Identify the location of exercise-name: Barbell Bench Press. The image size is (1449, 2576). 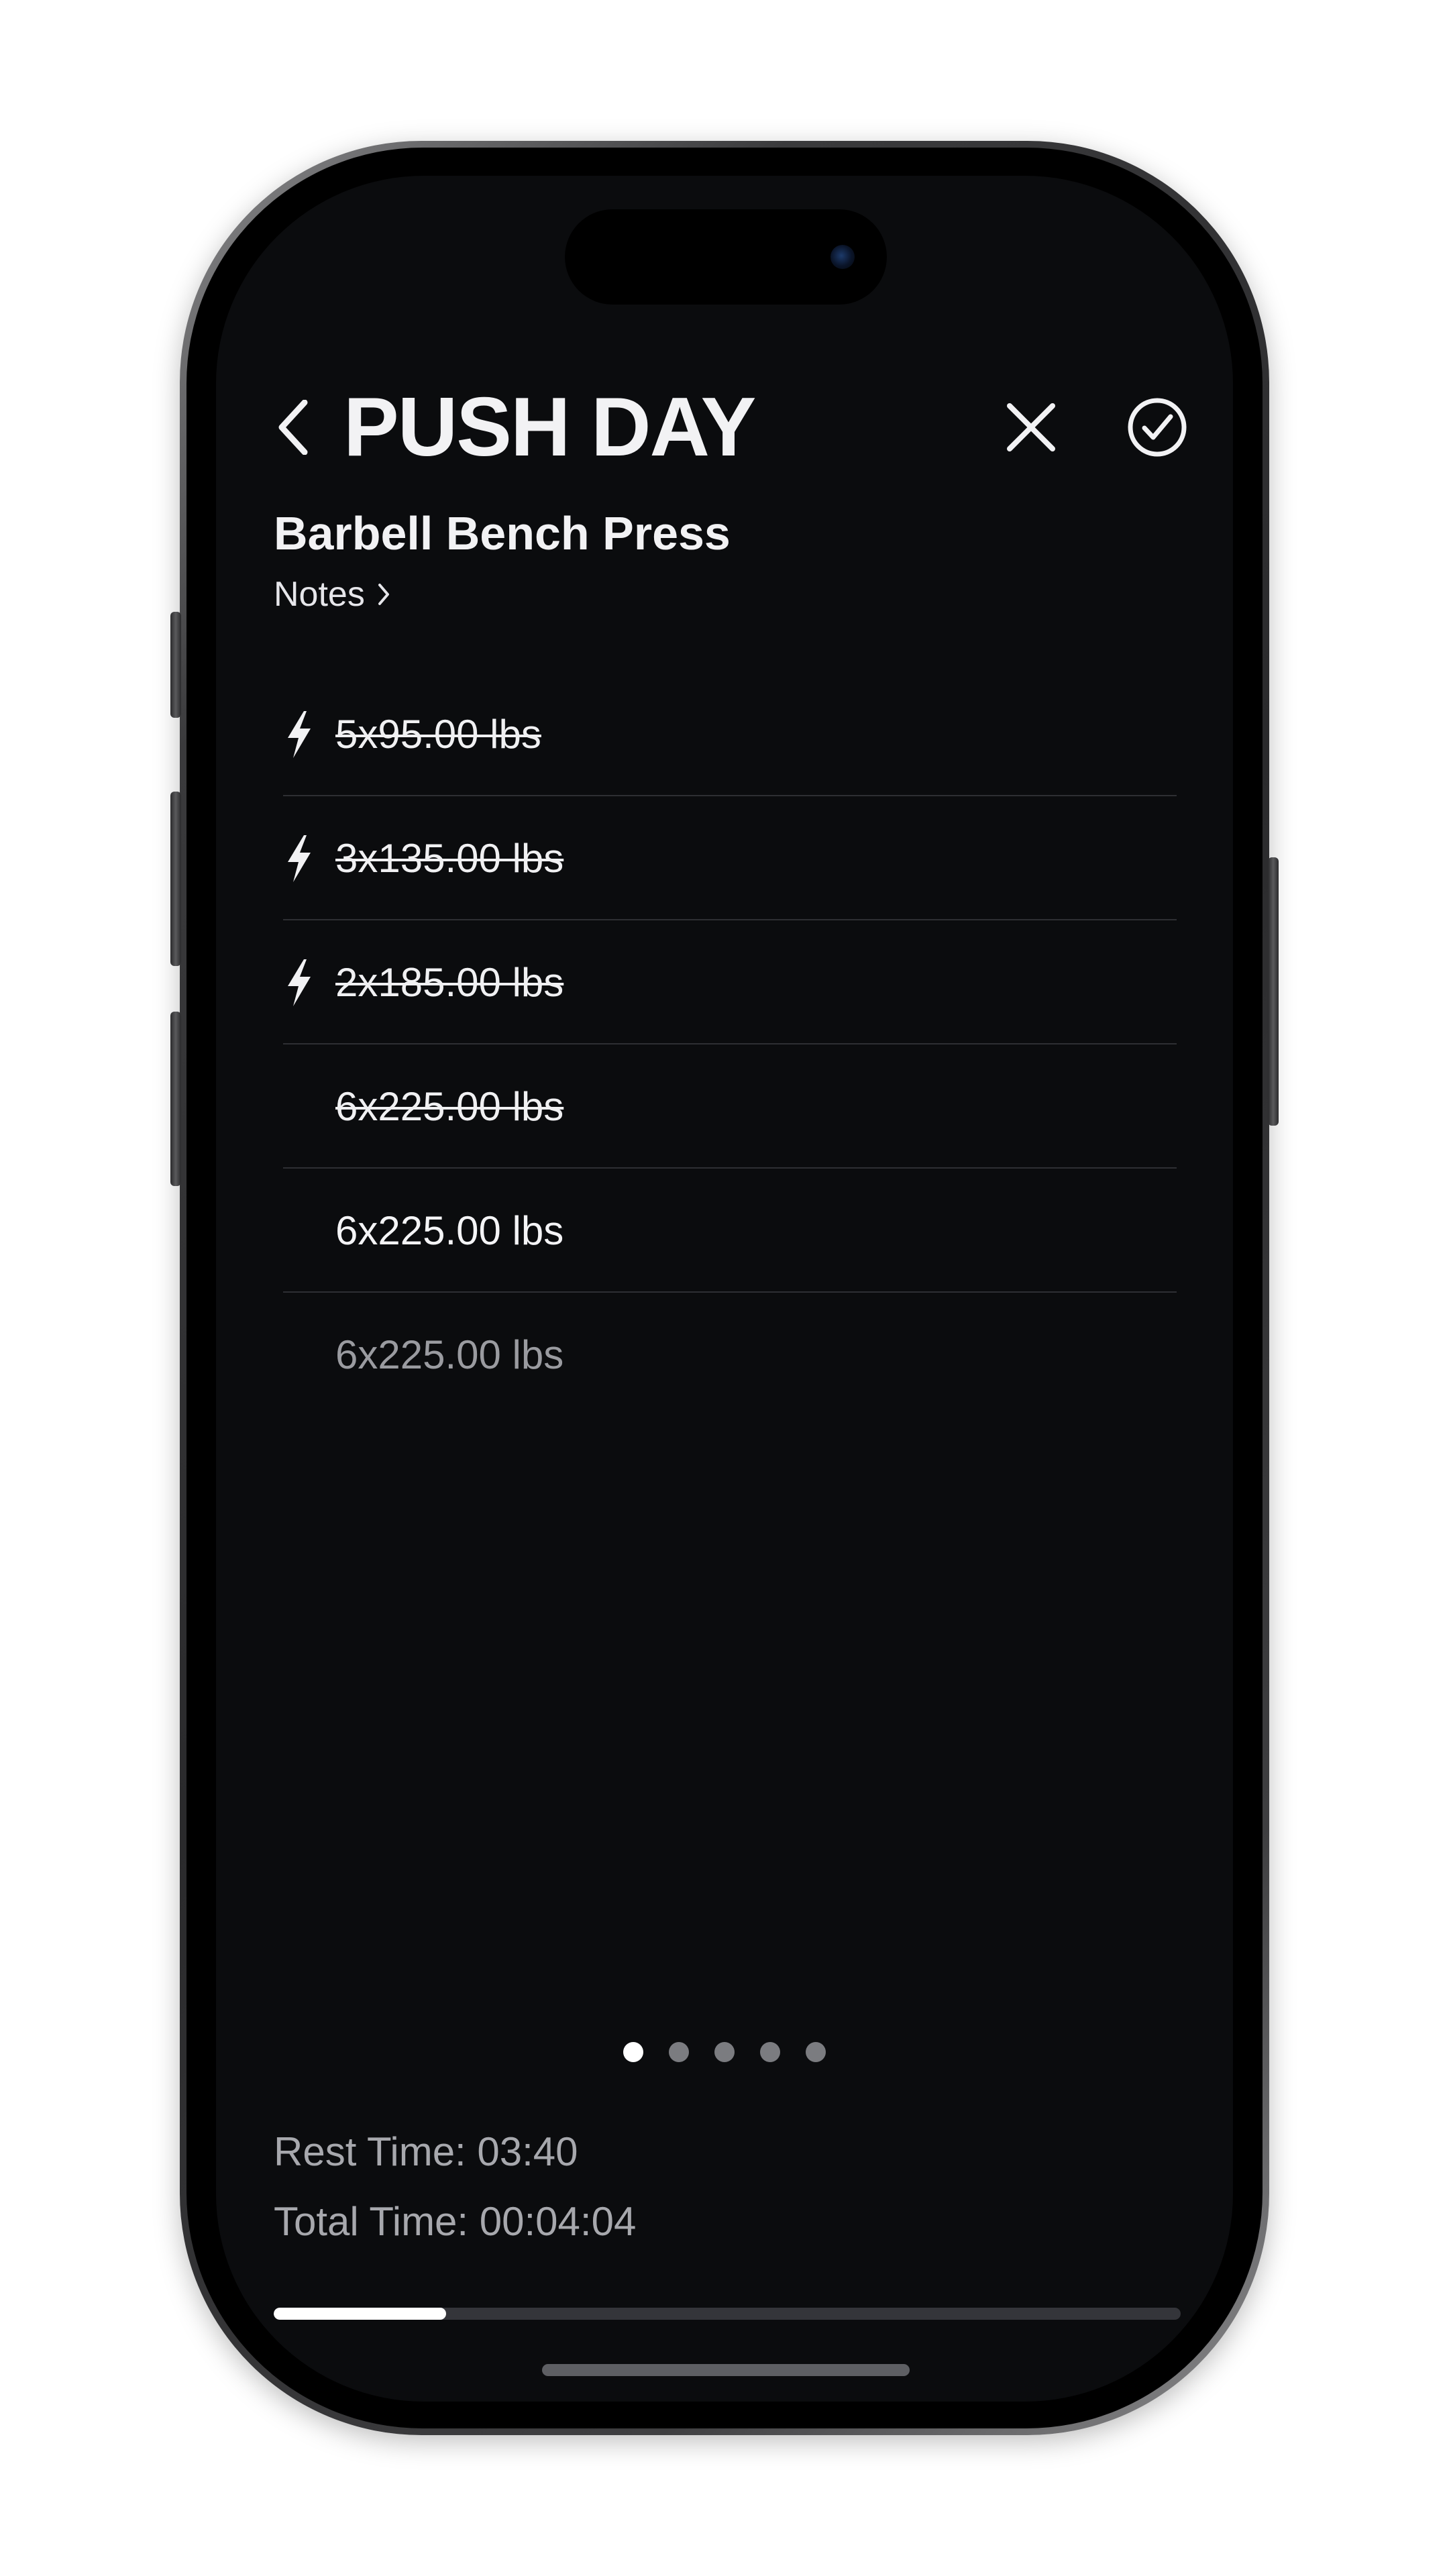
(502, 533).